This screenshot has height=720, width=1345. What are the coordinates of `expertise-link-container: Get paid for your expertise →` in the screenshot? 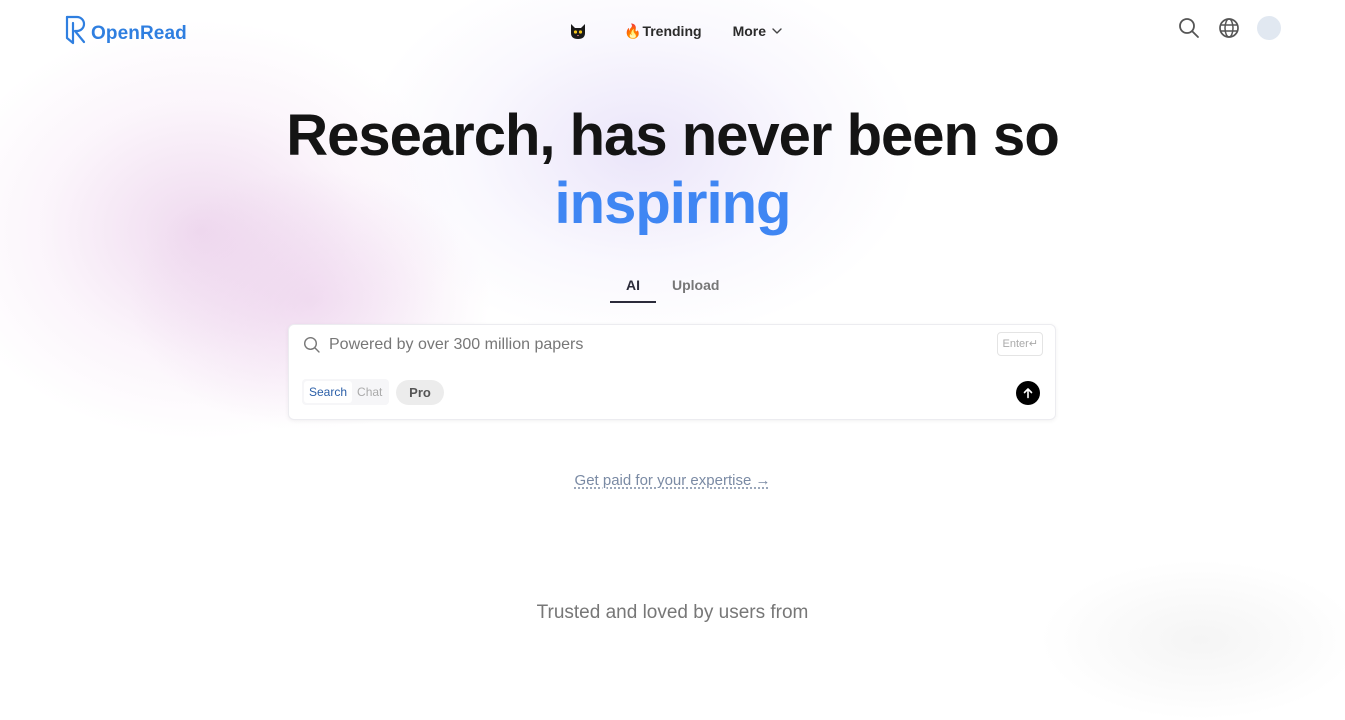 It's located at (672, 480).